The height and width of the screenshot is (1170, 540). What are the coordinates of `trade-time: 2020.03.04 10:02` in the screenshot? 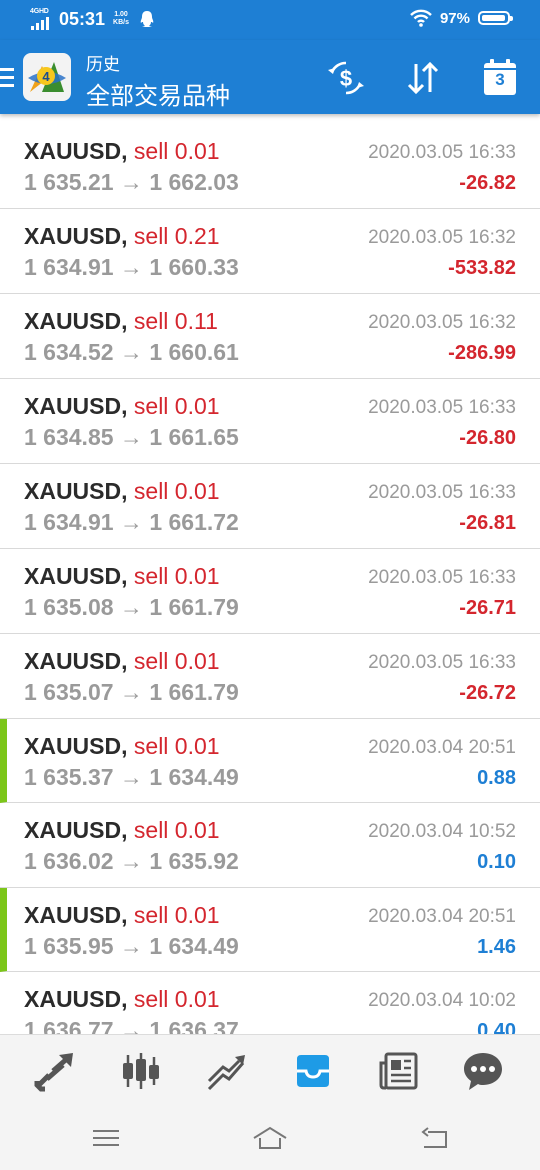 It's located at (442, 1000).